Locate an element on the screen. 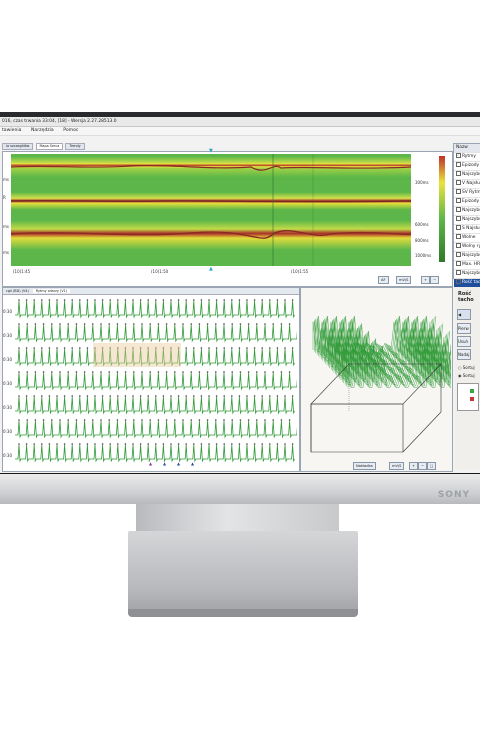  ecg-row-time-label: 0:30 is located at coordinates (7, 311).